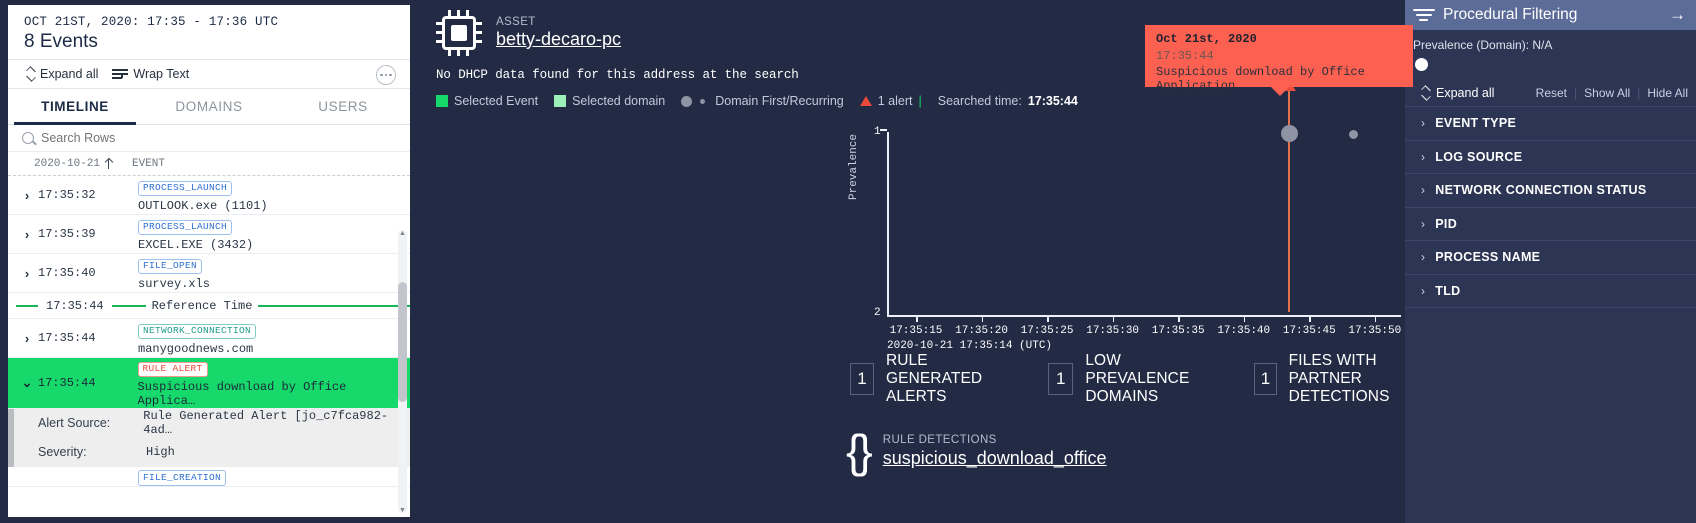 This screenshot has height=523, width=1696. I want to click on facet-pid: › PID, so click(1550, 224).